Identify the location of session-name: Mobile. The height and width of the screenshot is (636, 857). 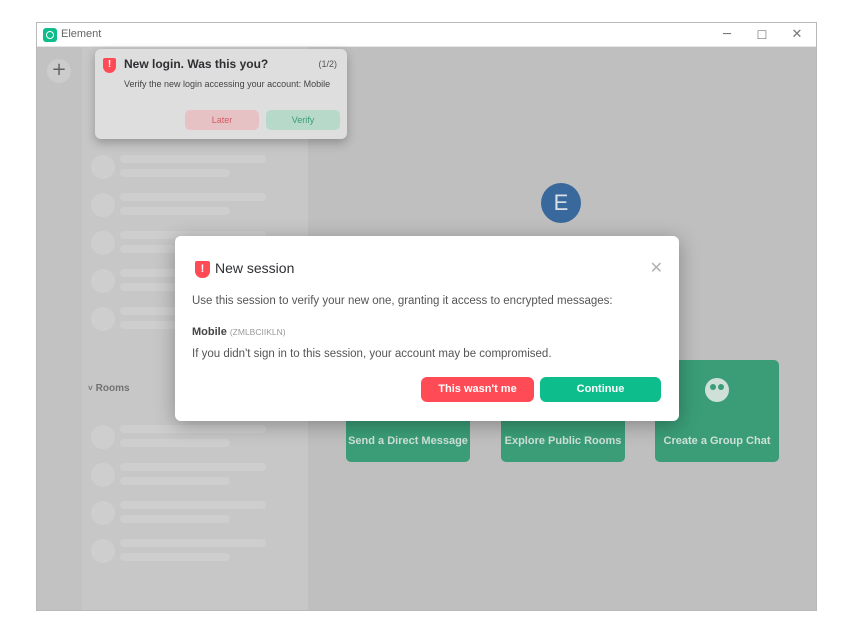
(209, 332).